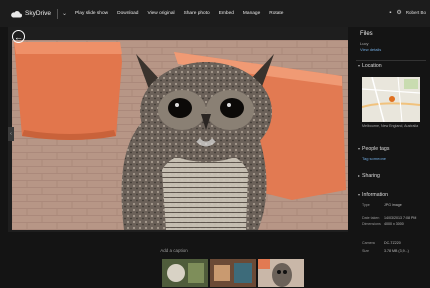 This screenshot has height=288, width=430. What do you see at coordinates (18, 36) in the screenshot?
I see `back-arrow-icon: ←` at bounding box center [18, 36].